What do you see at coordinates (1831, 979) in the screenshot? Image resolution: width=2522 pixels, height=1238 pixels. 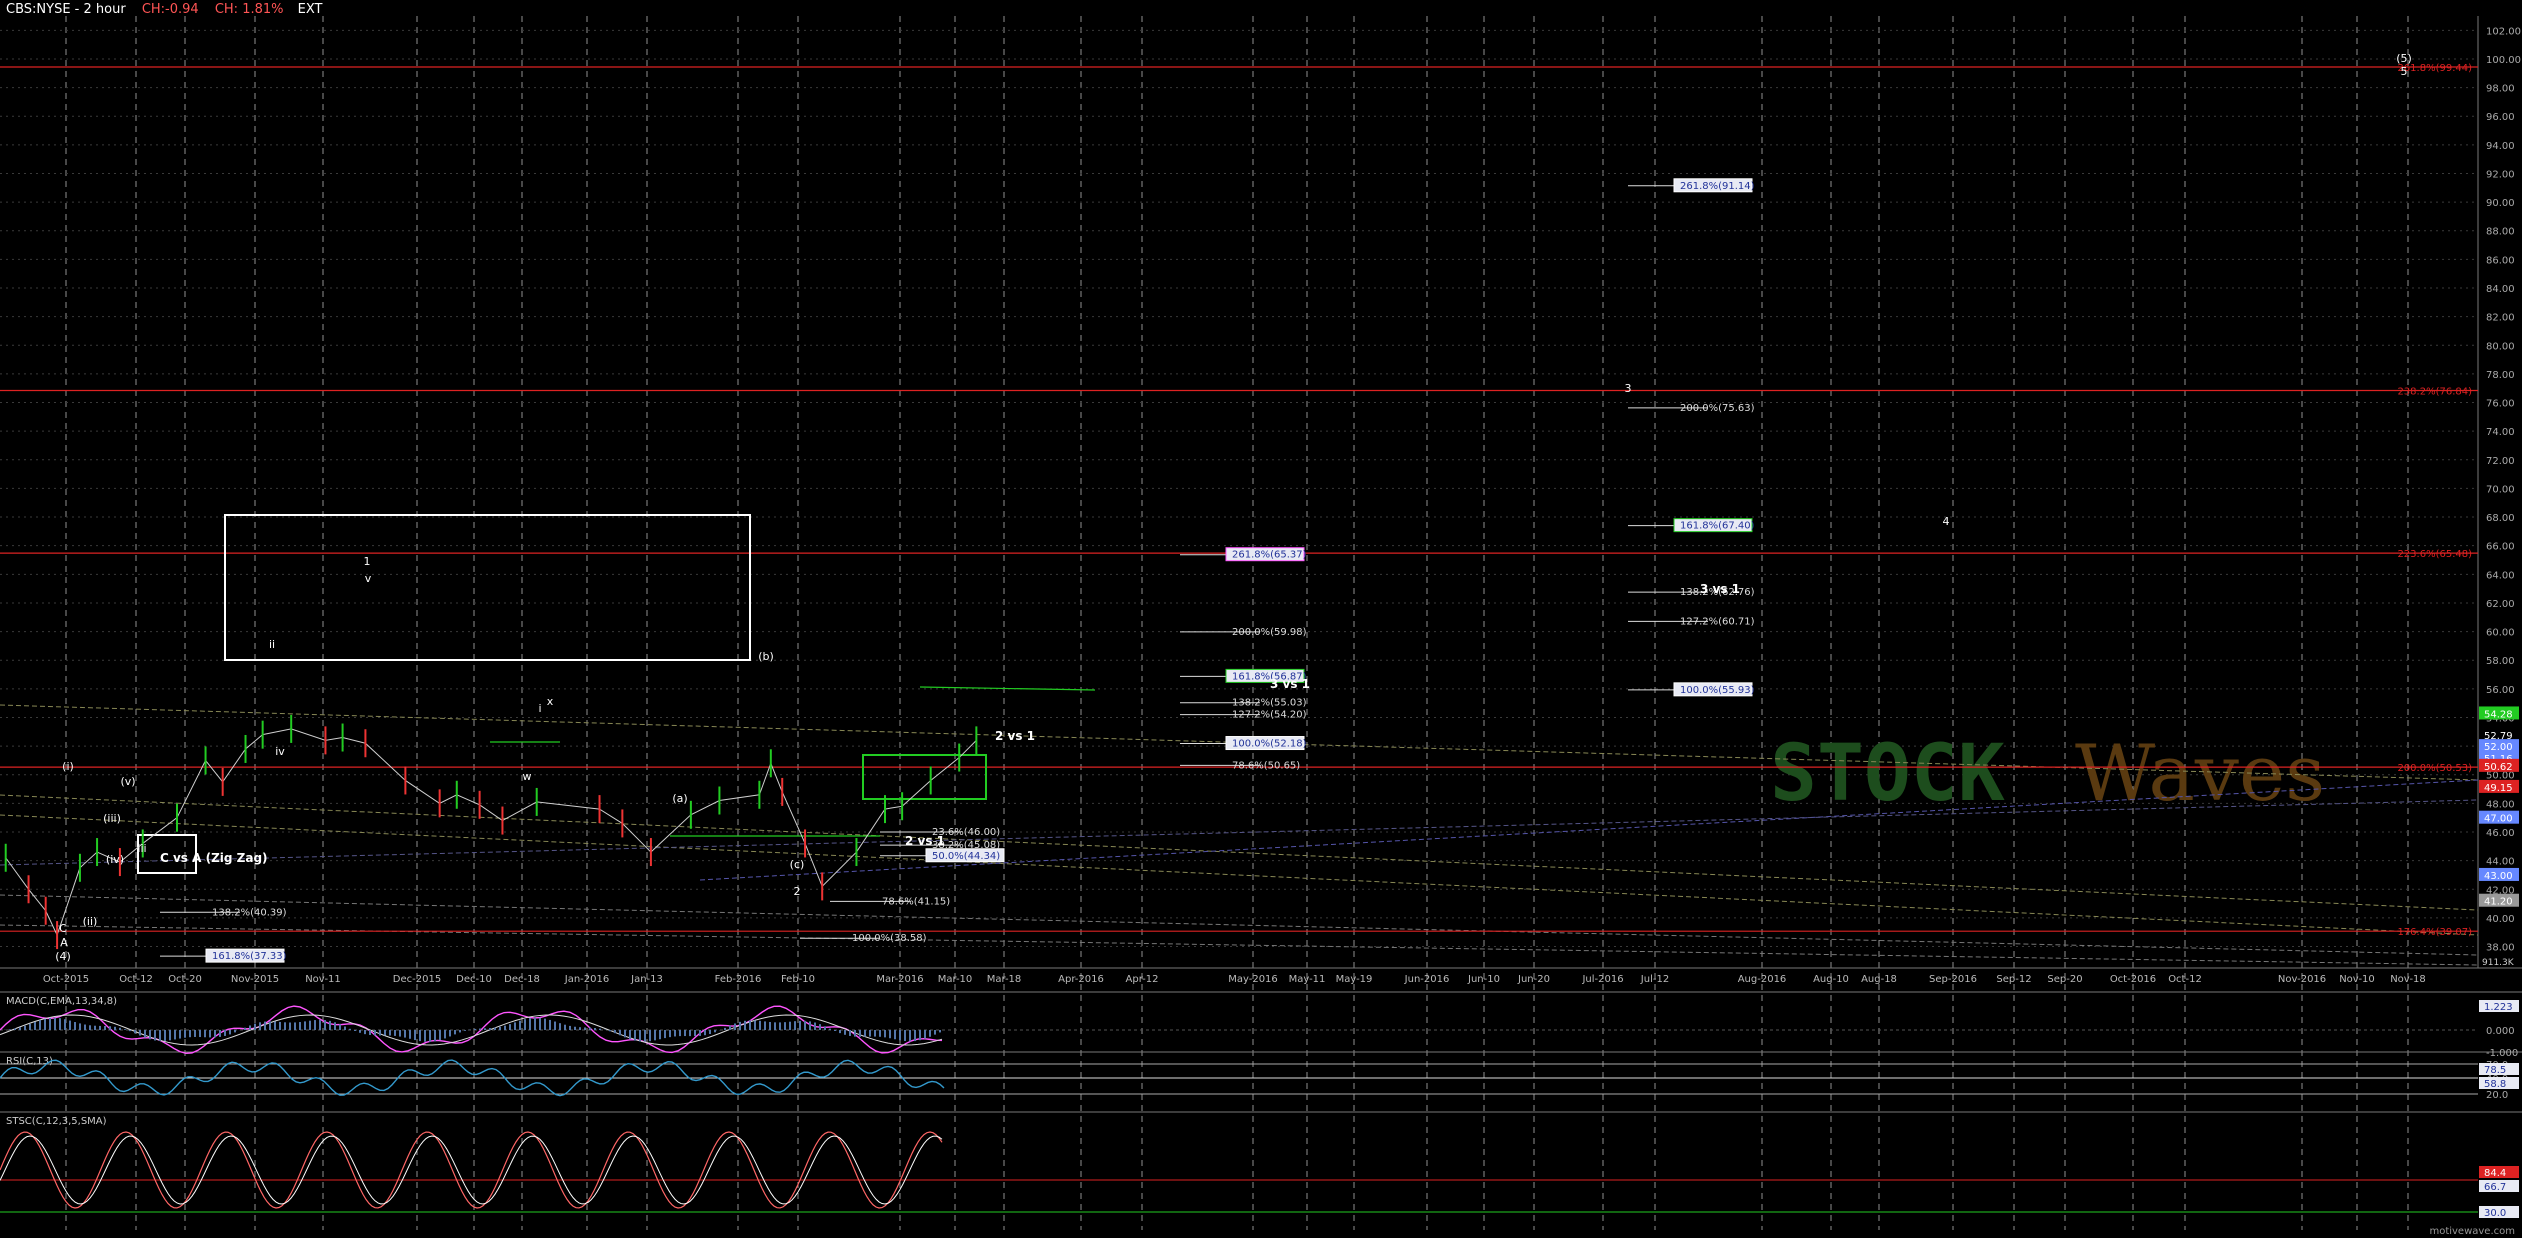 I see `x-tick-label: Aug-10` at bounding box center [1831, 979].